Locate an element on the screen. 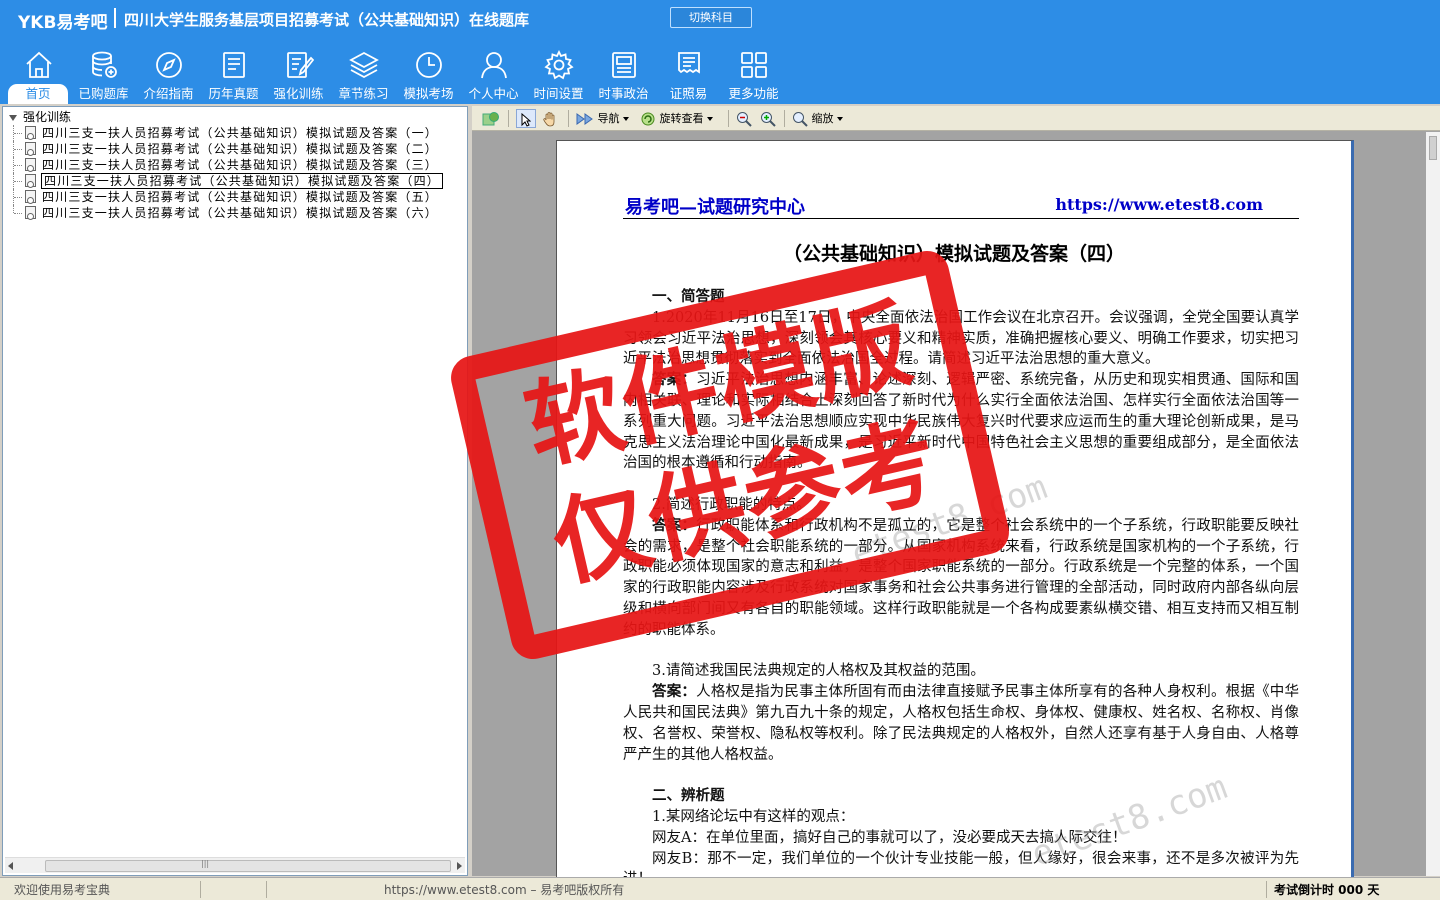  layers-icon is located at coordinates (364, 65).